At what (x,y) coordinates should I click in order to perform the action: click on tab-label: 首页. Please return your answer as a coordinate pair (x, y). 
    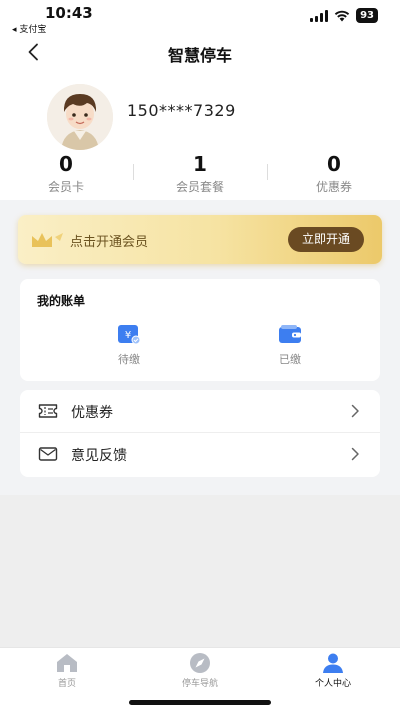
    Looking at the image, I should click on (66, 684).